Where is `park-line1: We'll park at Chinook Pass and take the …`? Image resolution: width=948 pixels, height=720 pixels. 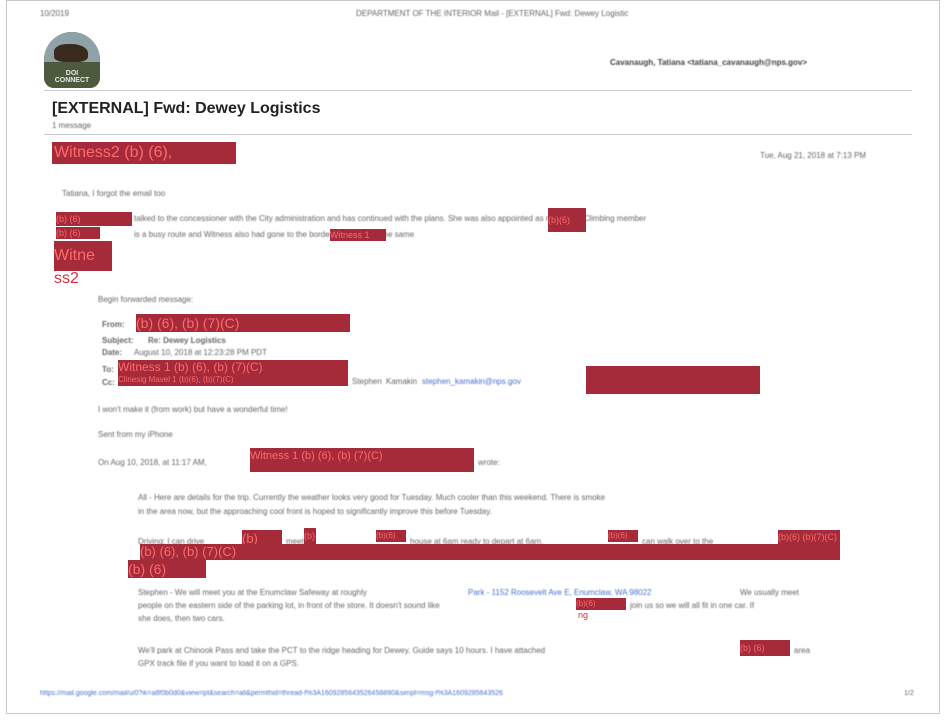
park-line1: We'll park at Chinook Pass and take the … is located at coordinates (342, 650).